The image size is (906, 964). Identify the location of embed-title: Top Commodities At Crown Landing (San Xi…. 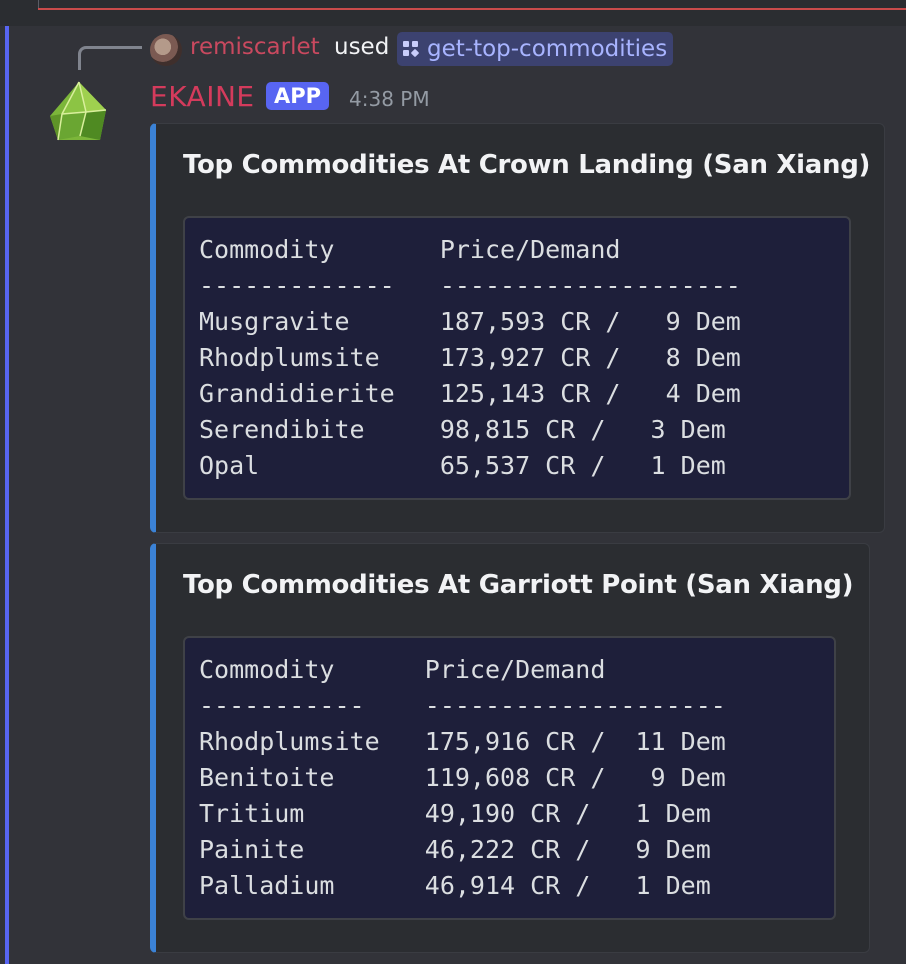
(527, 165).